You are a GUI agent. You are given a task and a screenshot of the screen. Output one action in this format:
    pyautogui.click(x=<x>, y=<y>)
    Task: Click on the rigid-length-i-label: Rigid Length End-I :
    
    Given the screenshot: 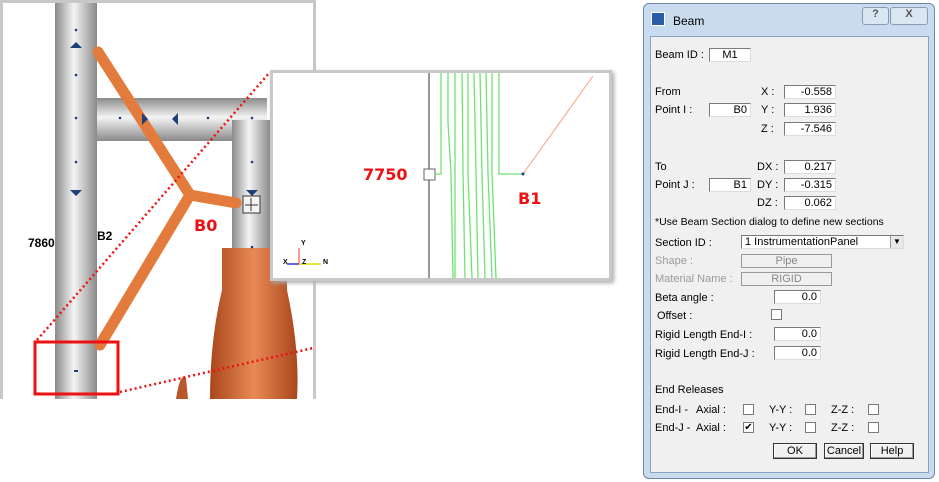 What is the action you would take?
    pyautogui.click(x=704, y=335)
    